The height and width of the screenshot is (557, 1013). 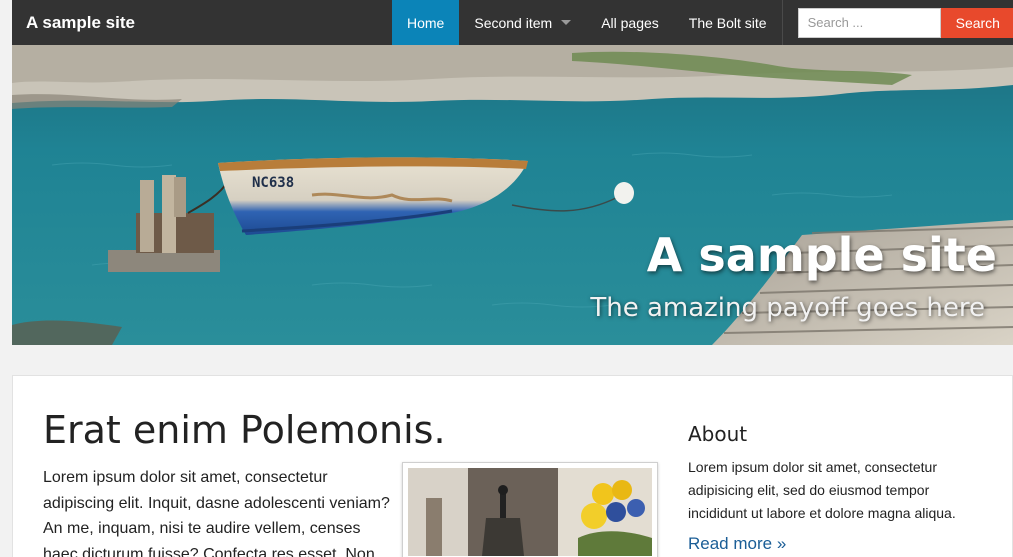 I want to click on hero-title: A sample site, so click(x=821, y=255).